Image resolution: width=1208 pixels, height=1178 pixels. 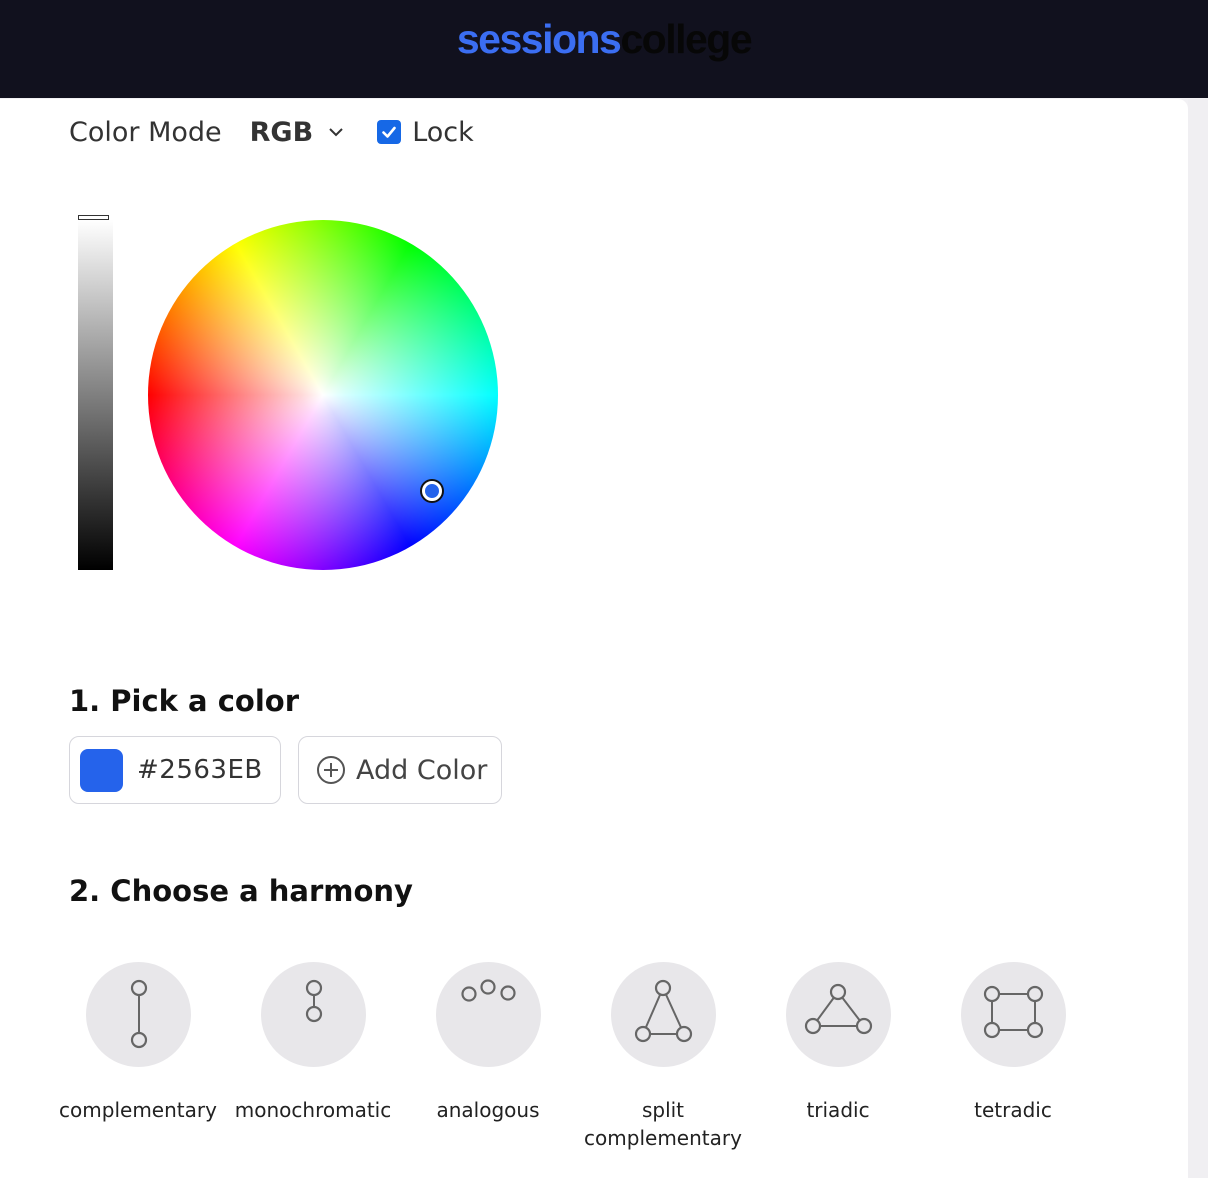 I want to click on color-hex-value: #2563EB, so click(x=200, y=770).